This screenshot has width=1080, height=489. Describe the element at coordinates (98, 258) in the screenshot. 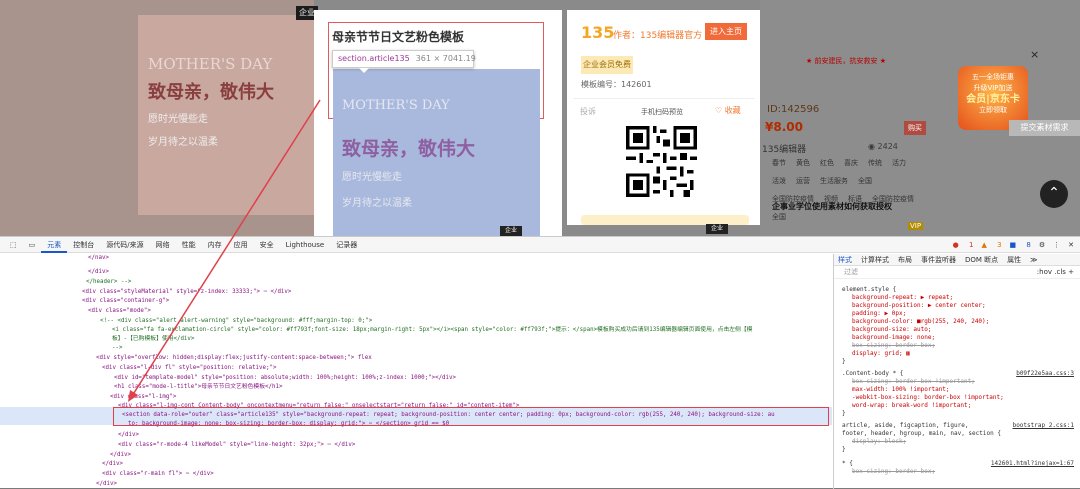

I see `dom-line: </nav>` at that location.